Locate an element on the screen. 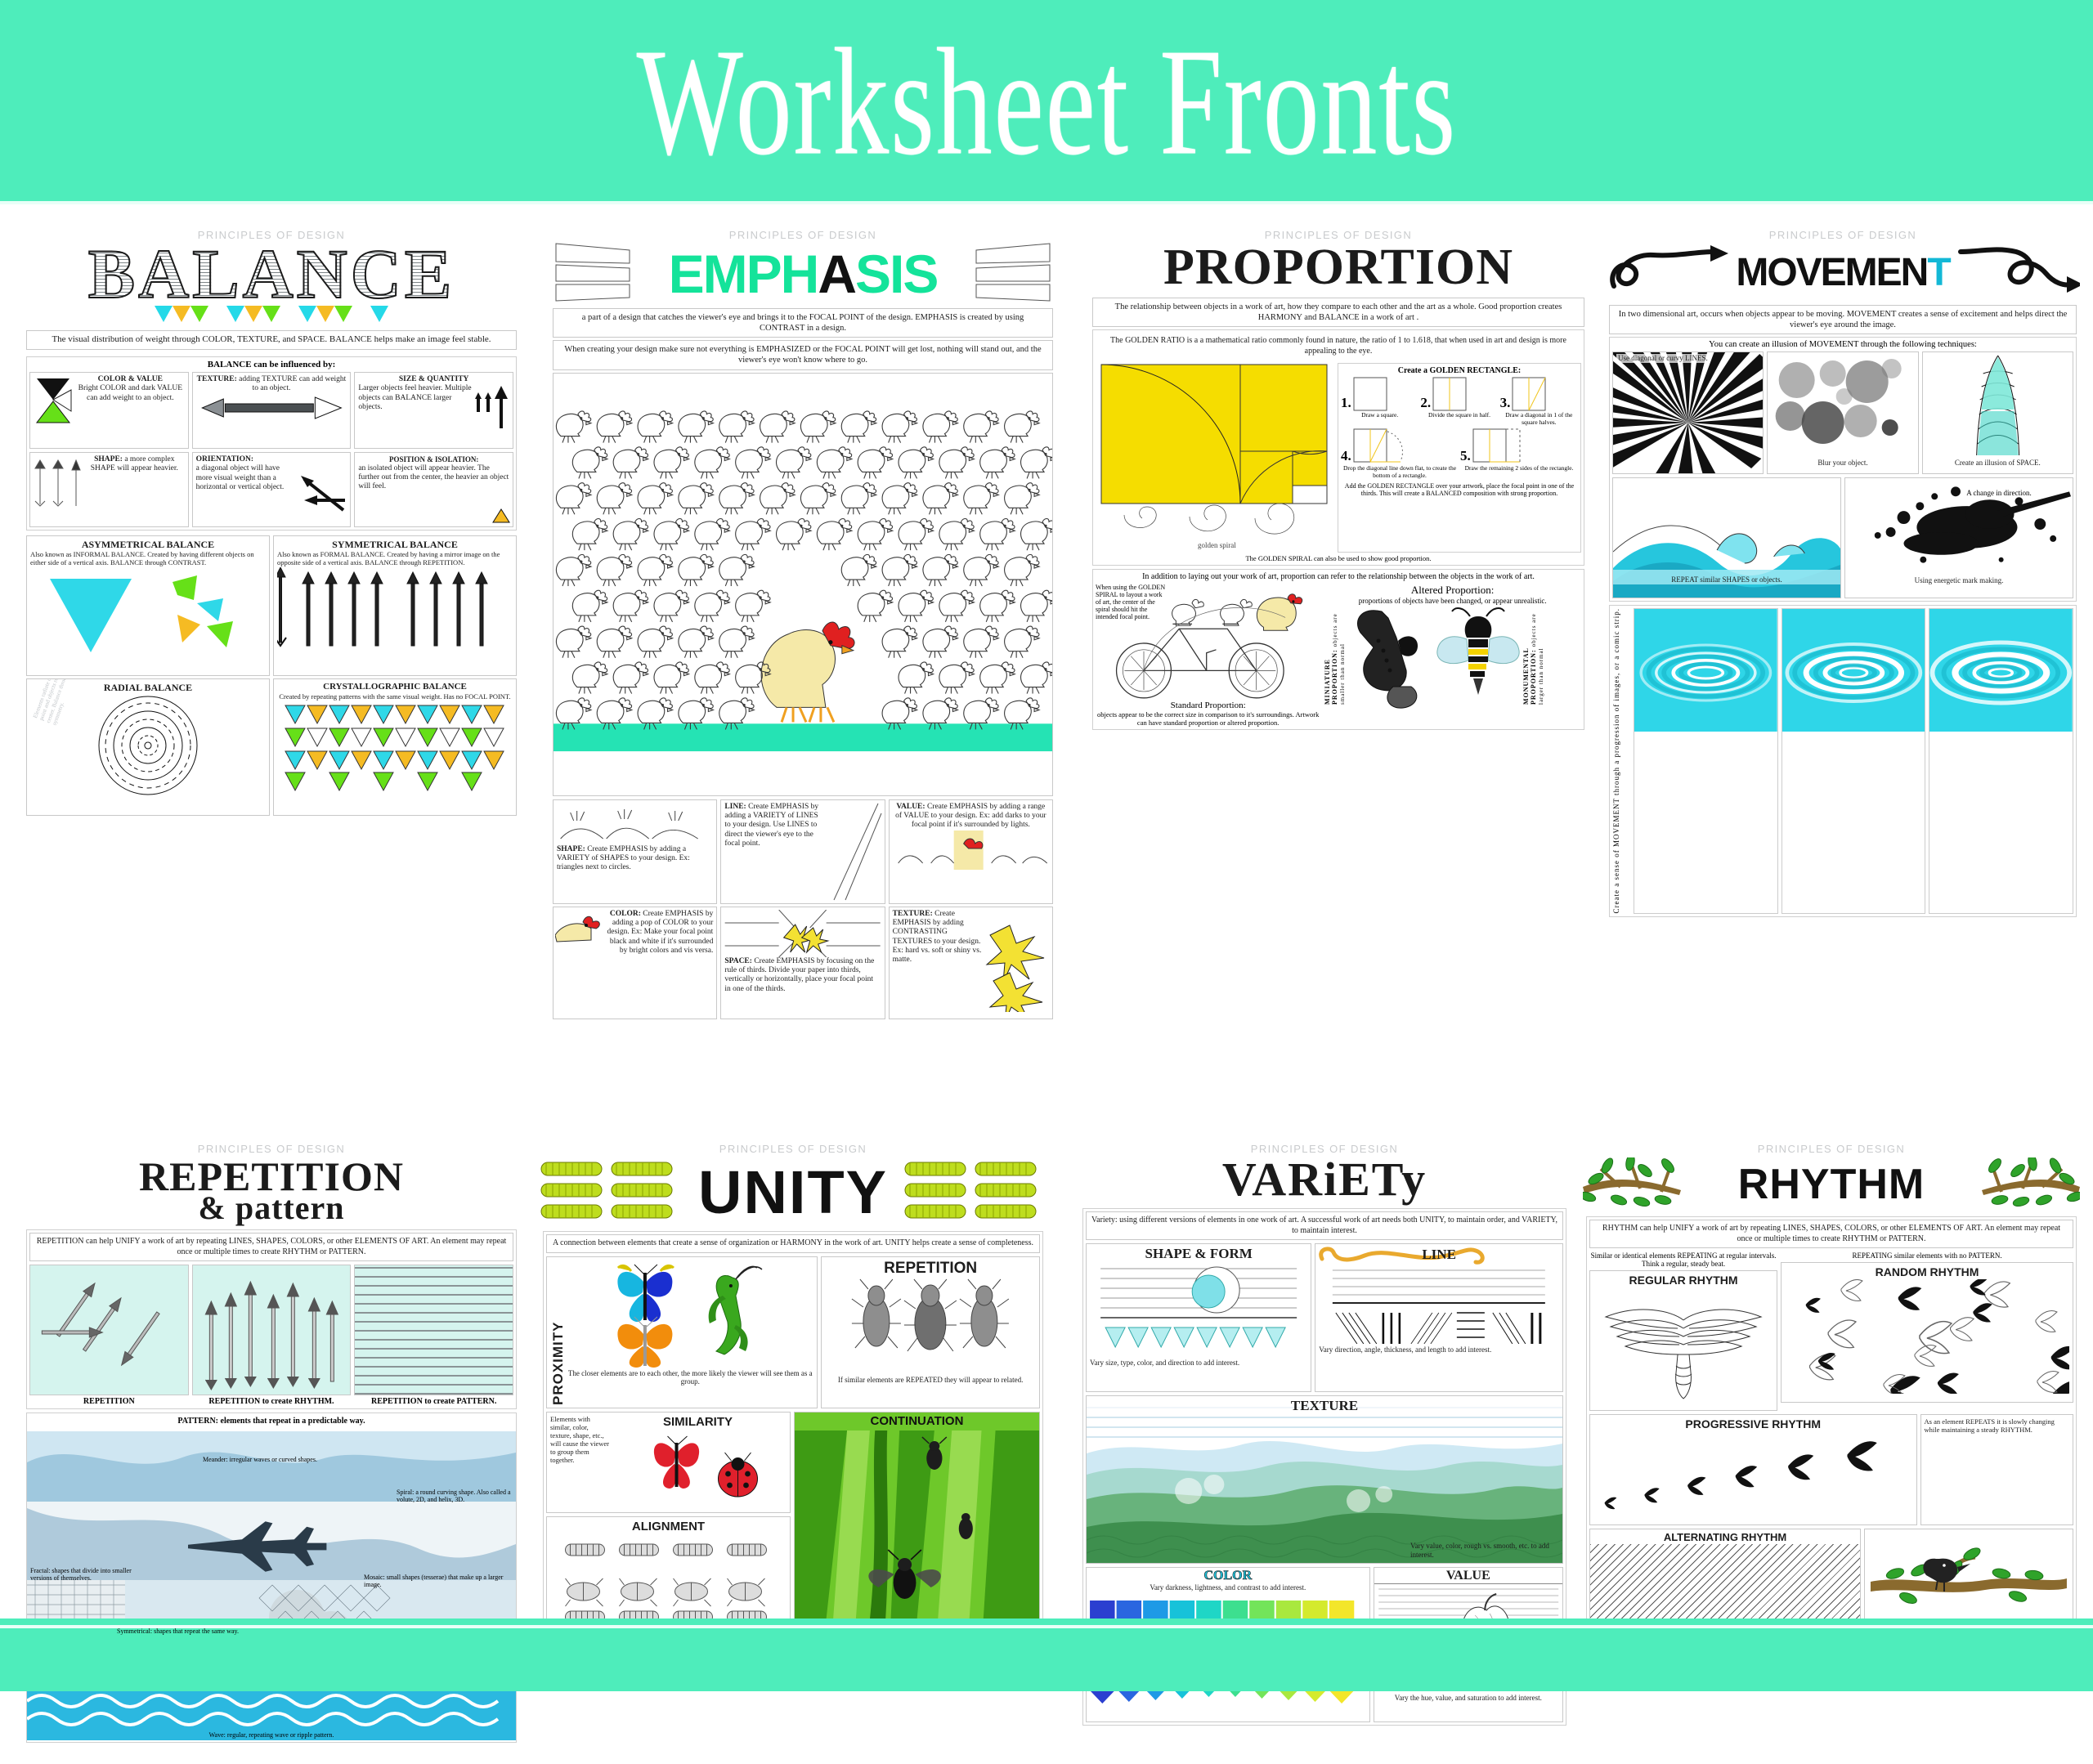  tile-caption-direction: A change in direction. is located at coordinates (1999, 493).